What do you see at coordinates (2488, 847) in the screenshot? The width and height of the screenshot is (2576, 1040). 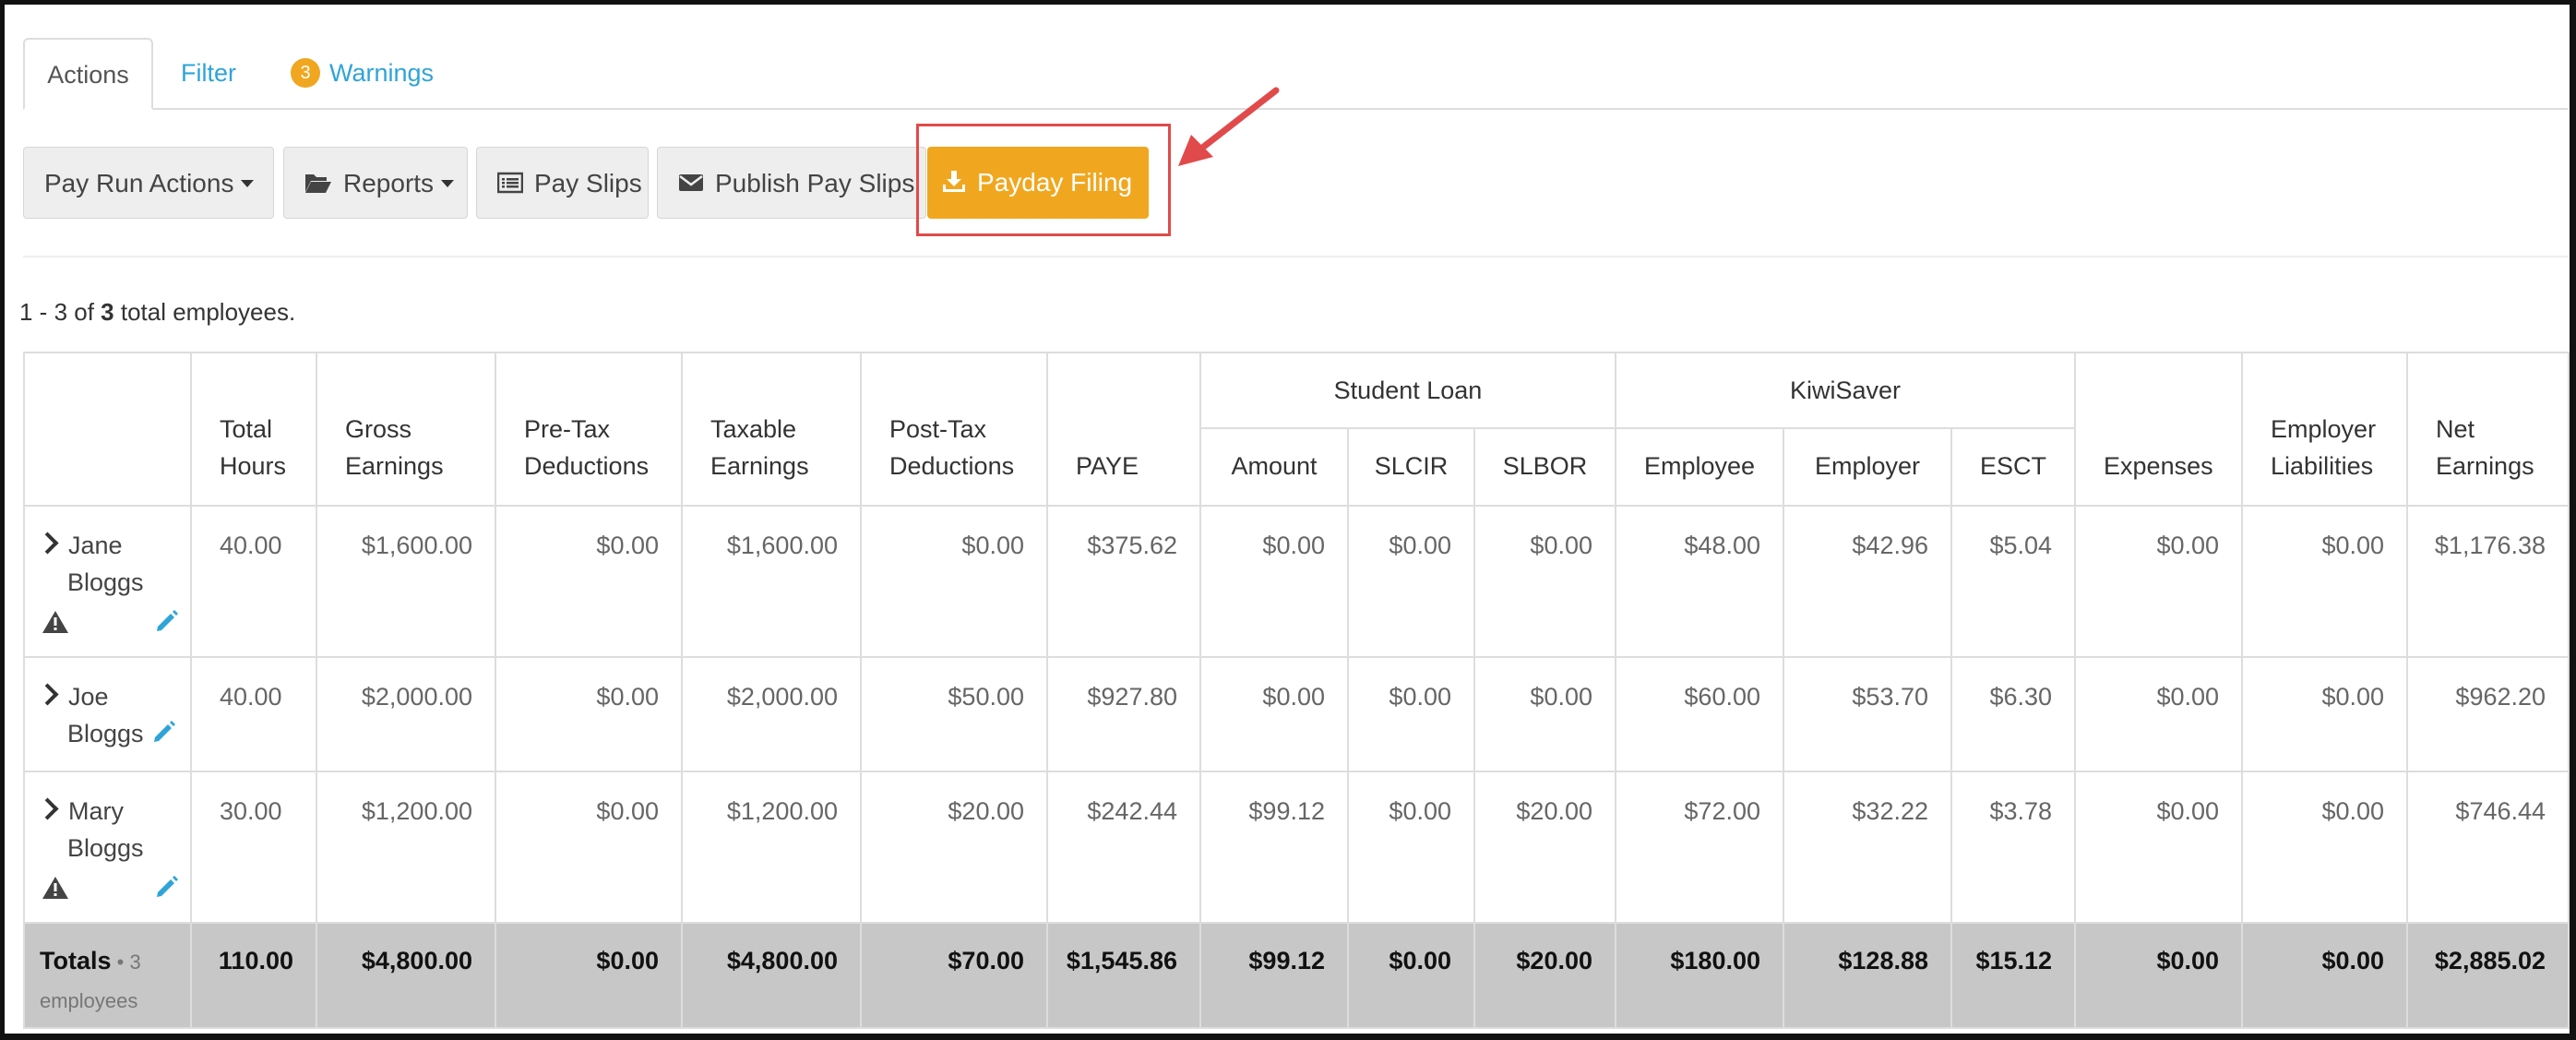 I see `cell-net-earnings: $746.44` at bounding box center [2488, 847].